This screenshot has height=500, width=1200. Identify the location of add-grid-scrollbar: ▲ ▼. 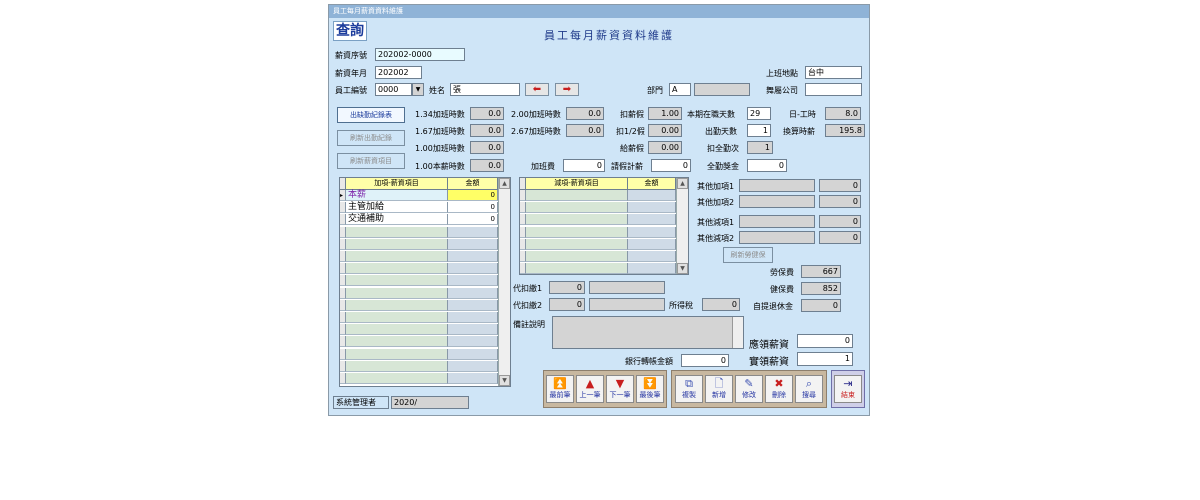
(504, 282).